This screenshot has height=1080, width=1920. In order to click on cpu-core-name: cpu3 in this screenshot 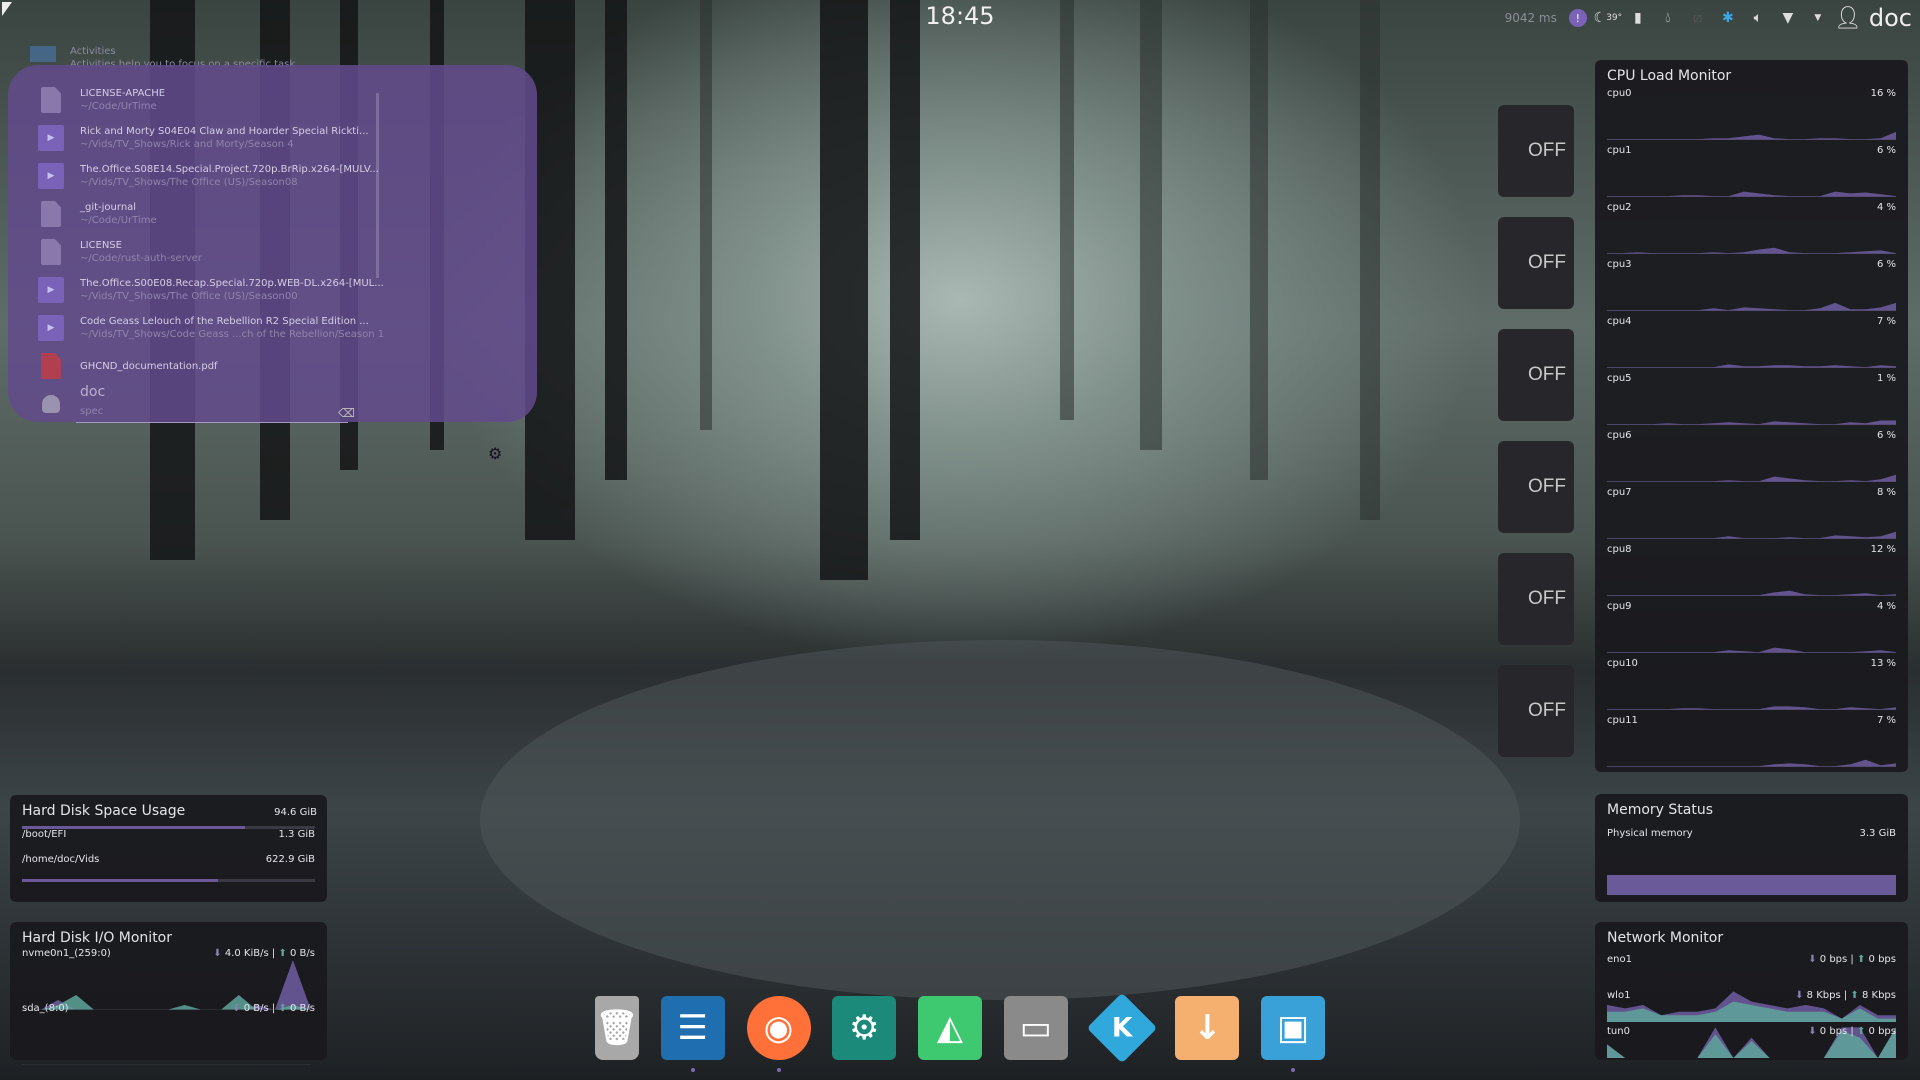, I will do `click(1619, 264)`.